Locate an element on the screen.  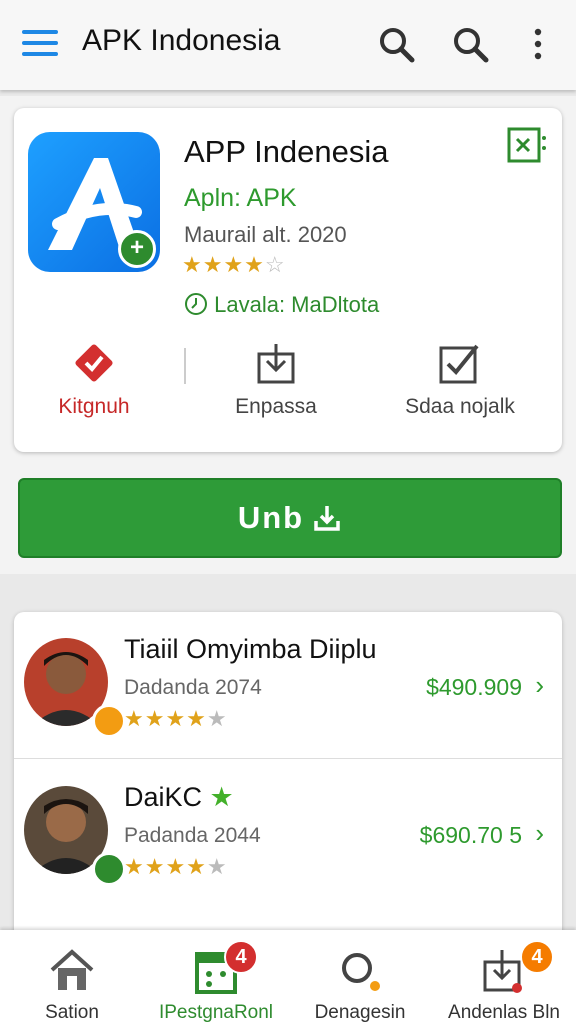
hamburger-menu-icon is located at coordinates (40, 43).